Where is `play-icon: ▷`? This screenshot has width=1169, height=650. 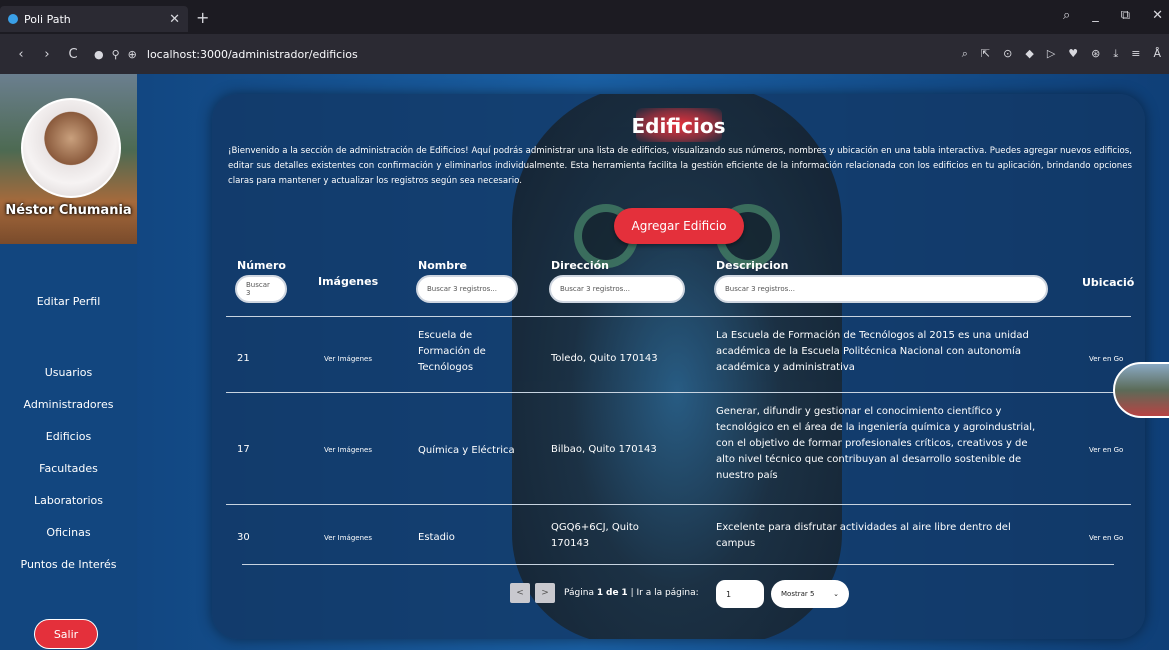
play-icon: ▷ is located at coordinates (1051, 54).